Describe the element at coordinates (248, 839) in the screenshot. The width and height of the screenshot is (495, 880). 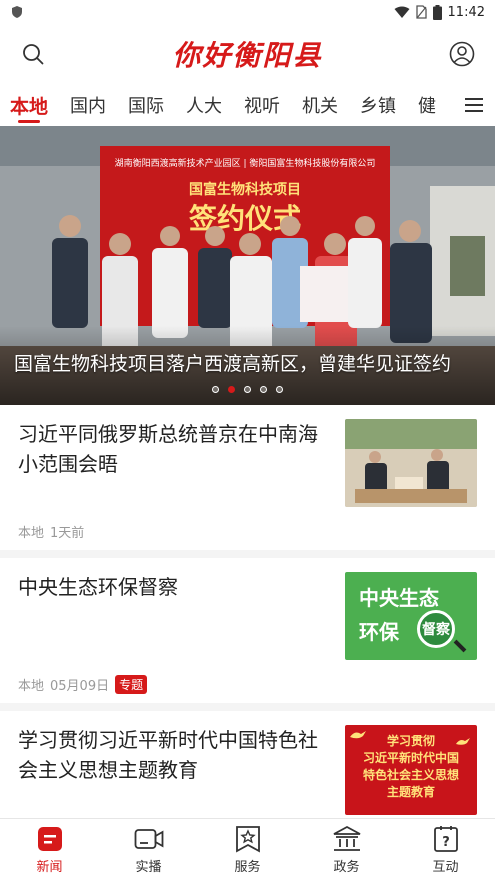
I see `service-icon` at that location.